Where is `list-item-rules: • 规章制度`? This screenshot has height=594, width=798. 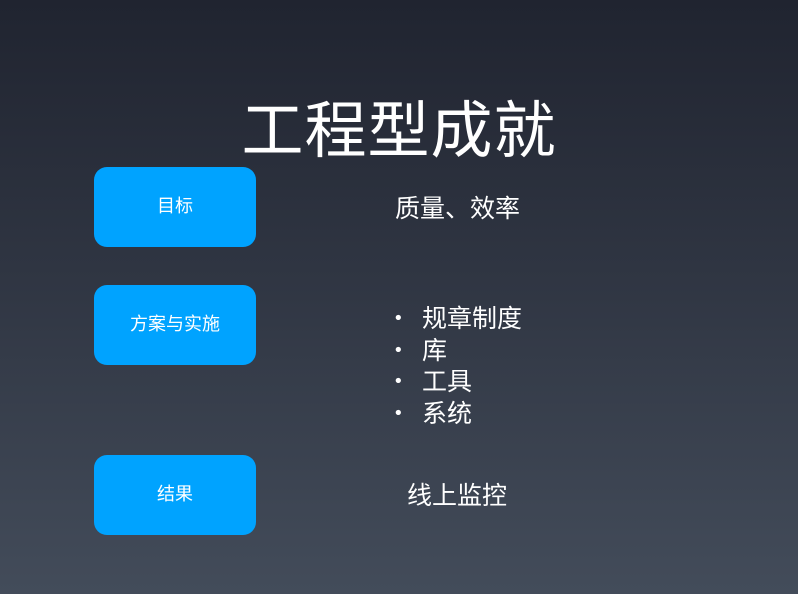 list-item-rules: • 规章制度 is located at coordinates (457, 319).